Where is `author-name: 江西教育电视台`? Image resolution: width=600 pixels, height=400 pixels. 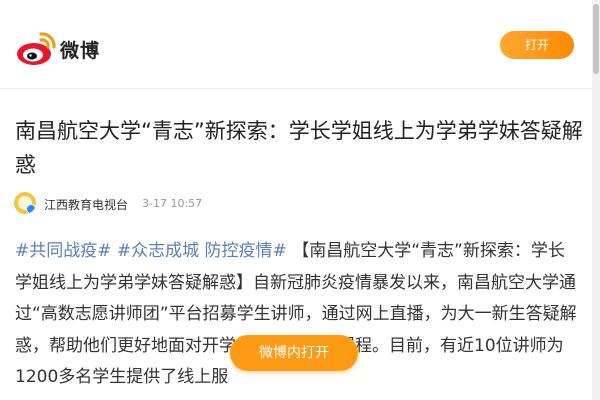 author-name: 江西教育电视台 is located at coordinates (86, 204).